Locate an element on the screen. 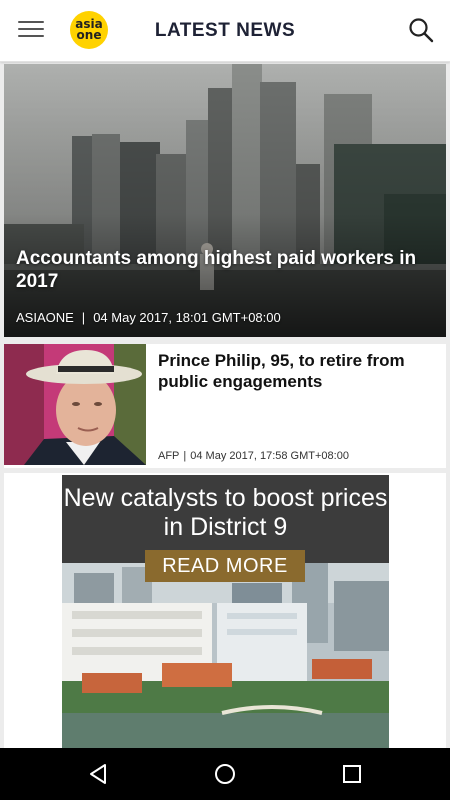 The width and height of the screenshot is (450, 800). article-source: AFP is located at coordinates (169, 456).